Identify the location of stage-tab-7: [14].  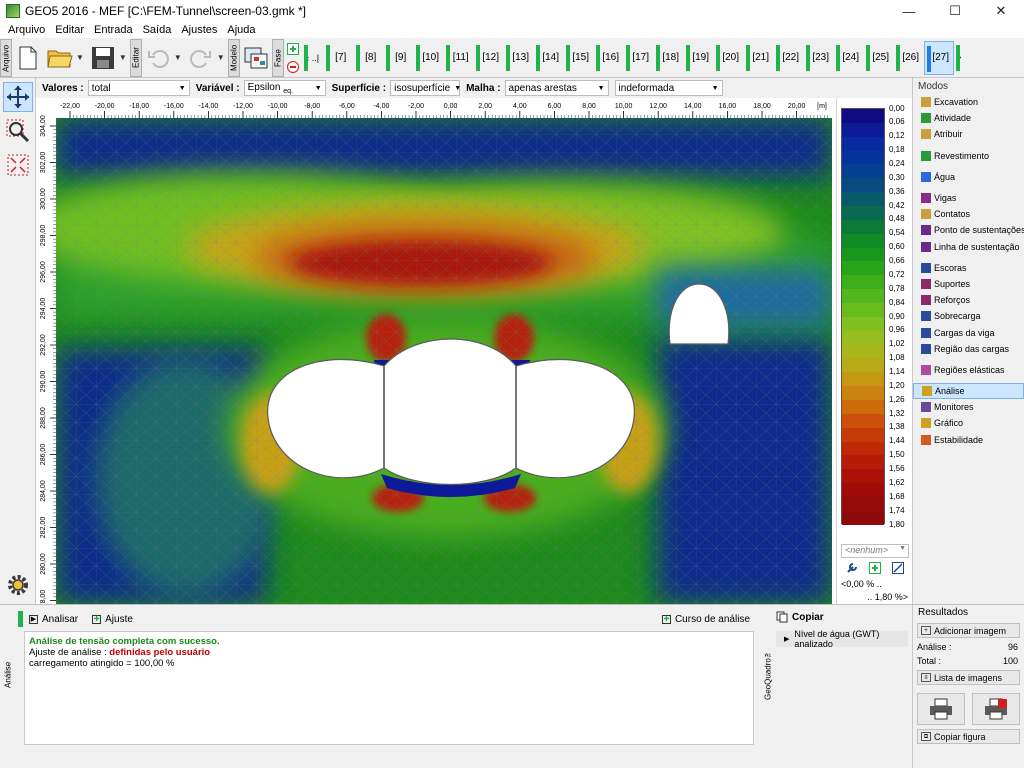
(549, 58).